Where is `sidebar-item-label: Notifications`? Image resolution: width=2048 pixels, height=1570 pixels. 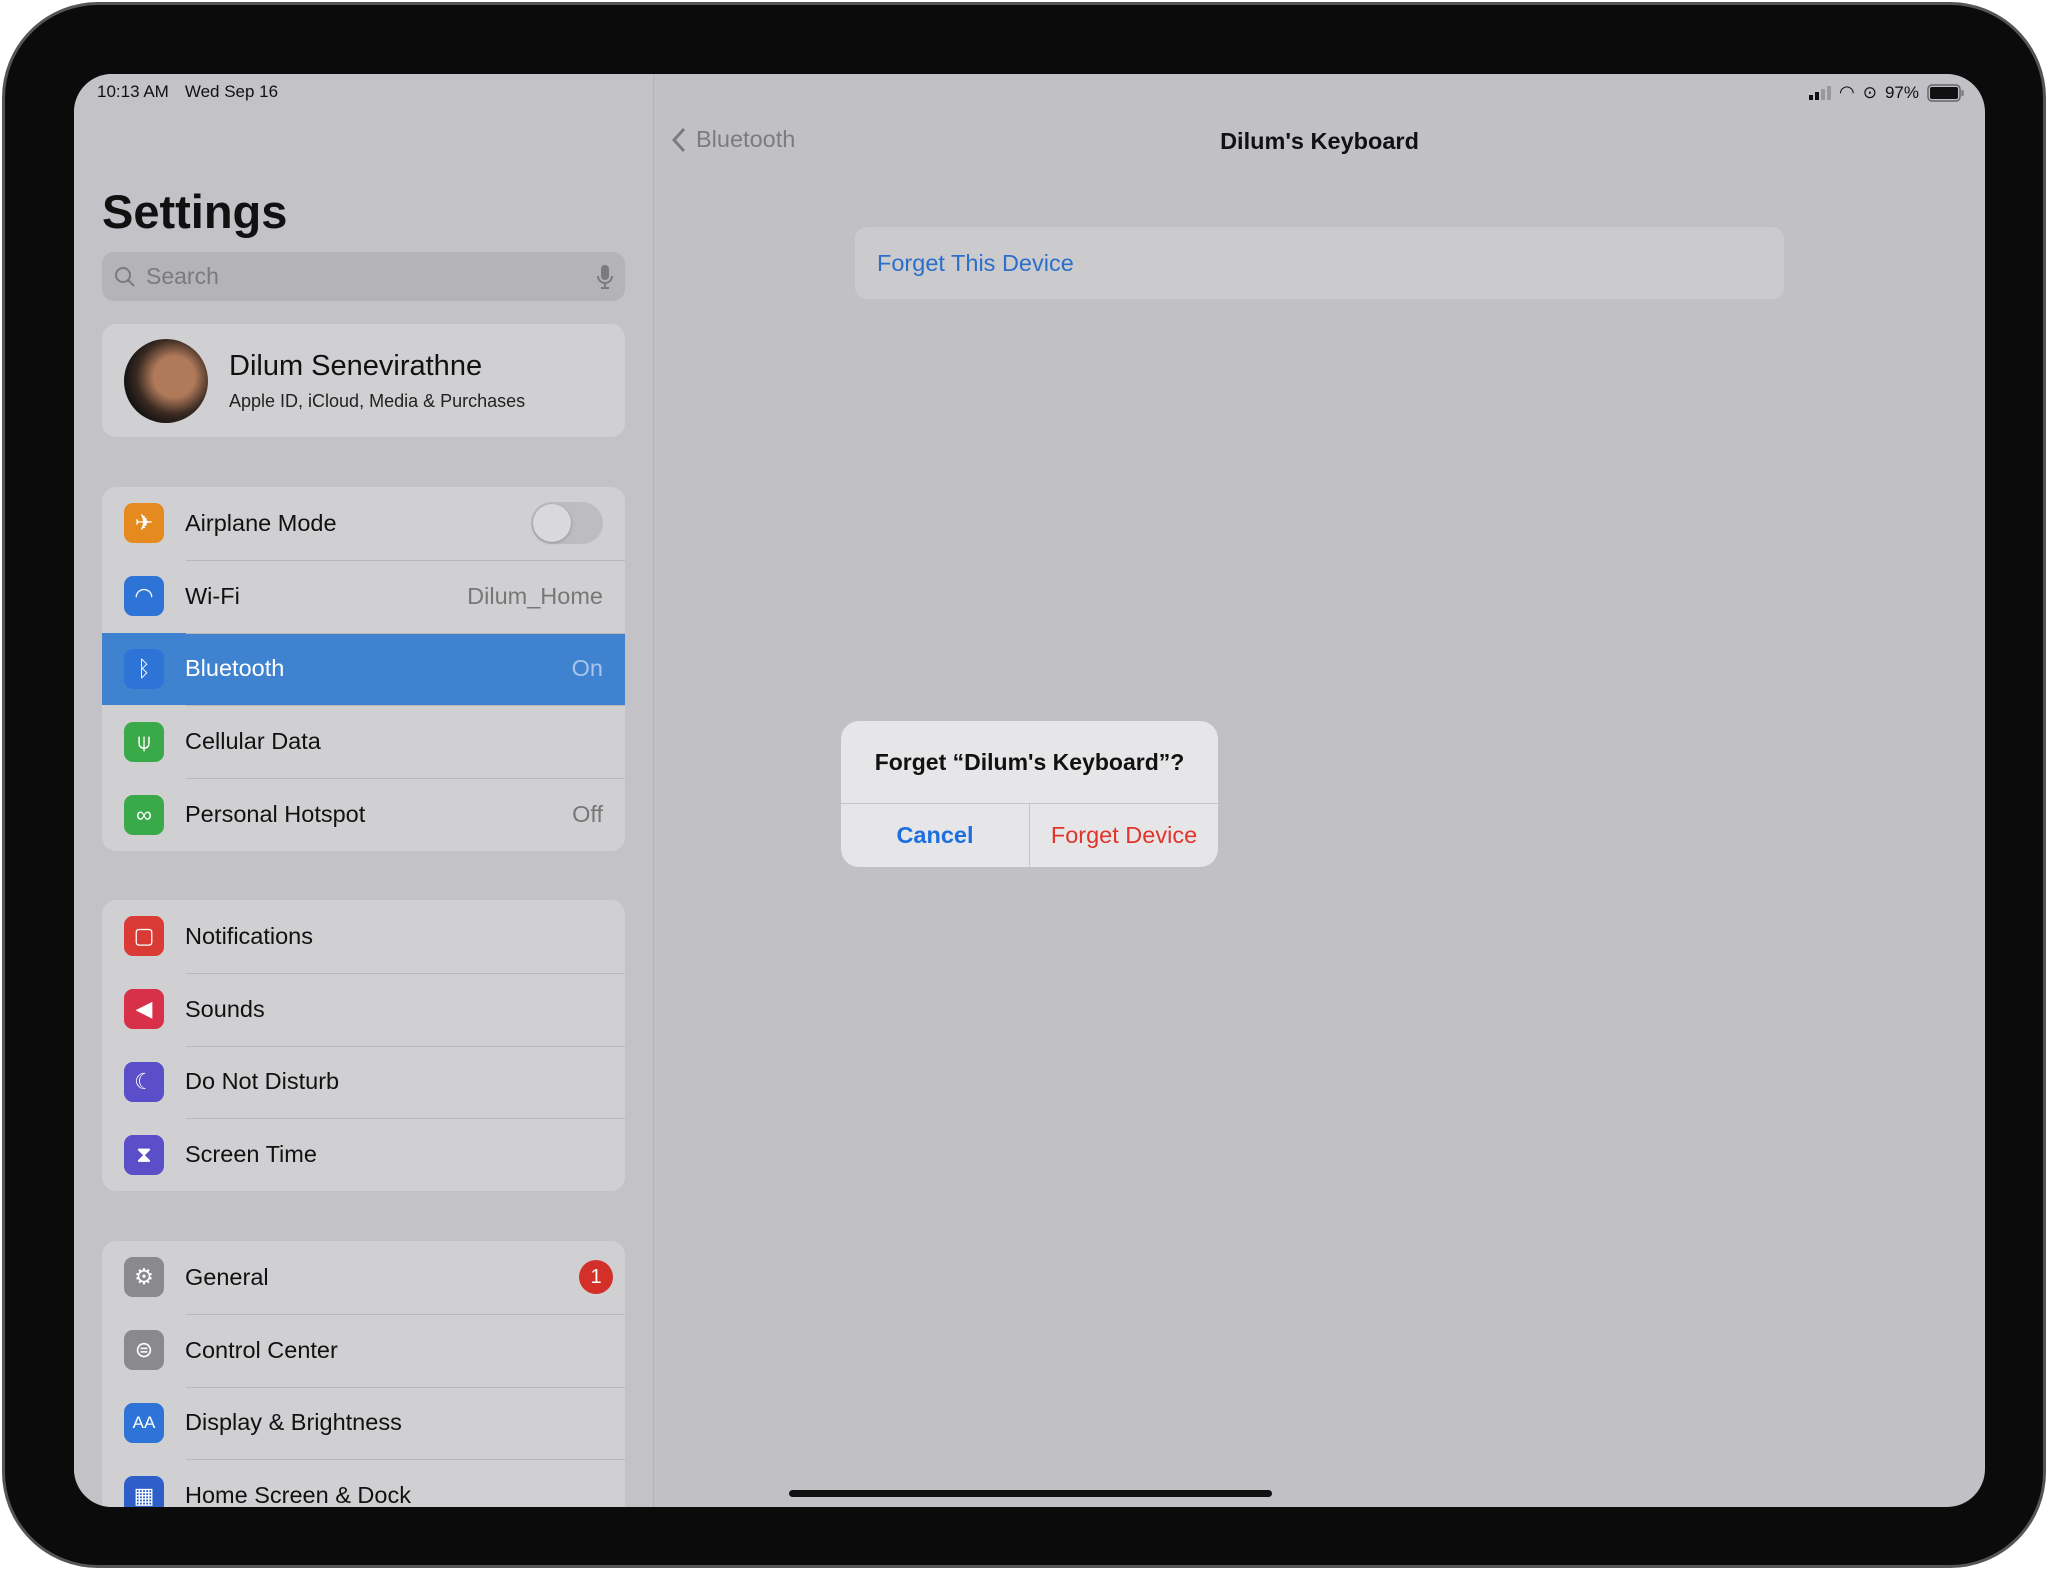 sidebar-item-label: Notifications is located at coordinates (249, 935).